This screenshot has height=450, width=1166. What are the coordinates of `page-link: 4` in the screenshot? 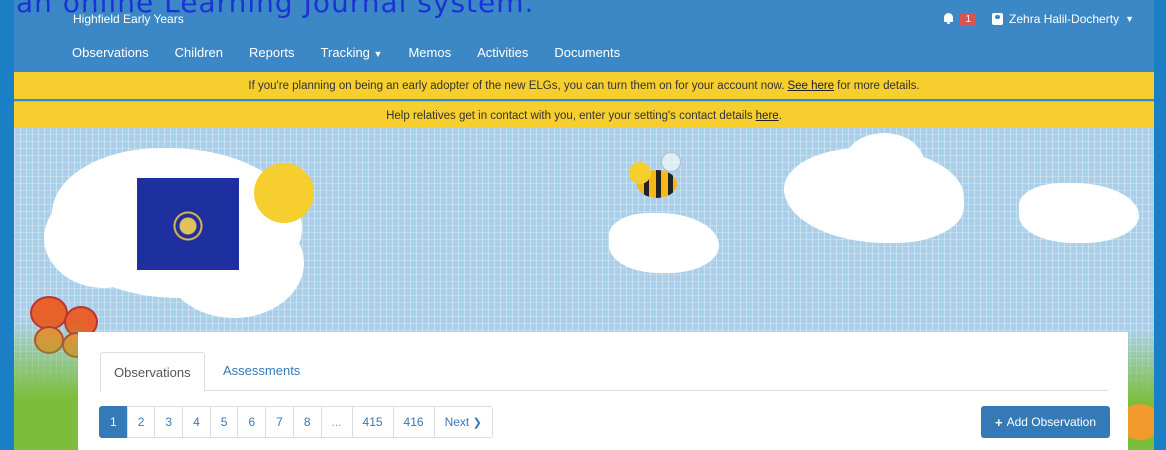 It's located at (196, 422).